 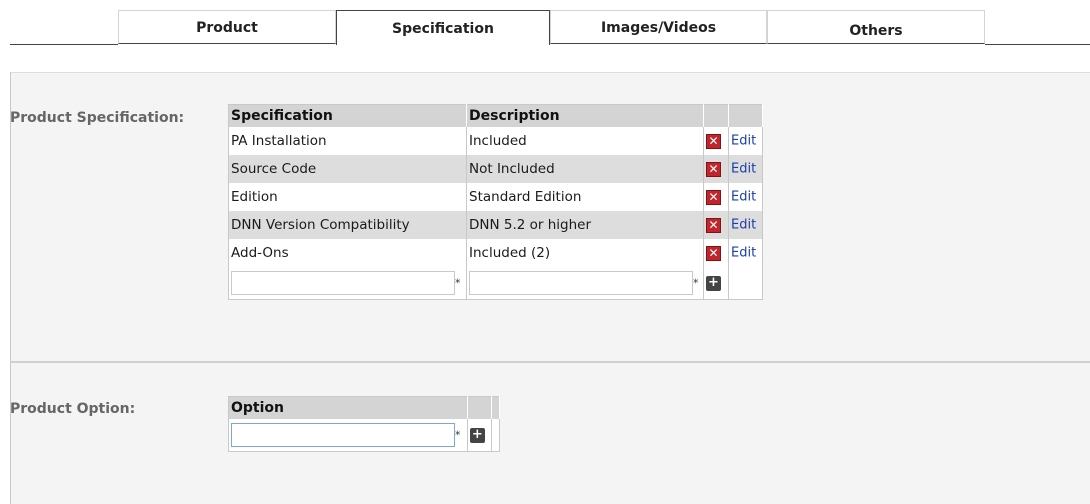 What do you see at coordinates (347, 169) in the screenshot?
I see `cell-specification: Source Code` at bounding box center [347, 169].